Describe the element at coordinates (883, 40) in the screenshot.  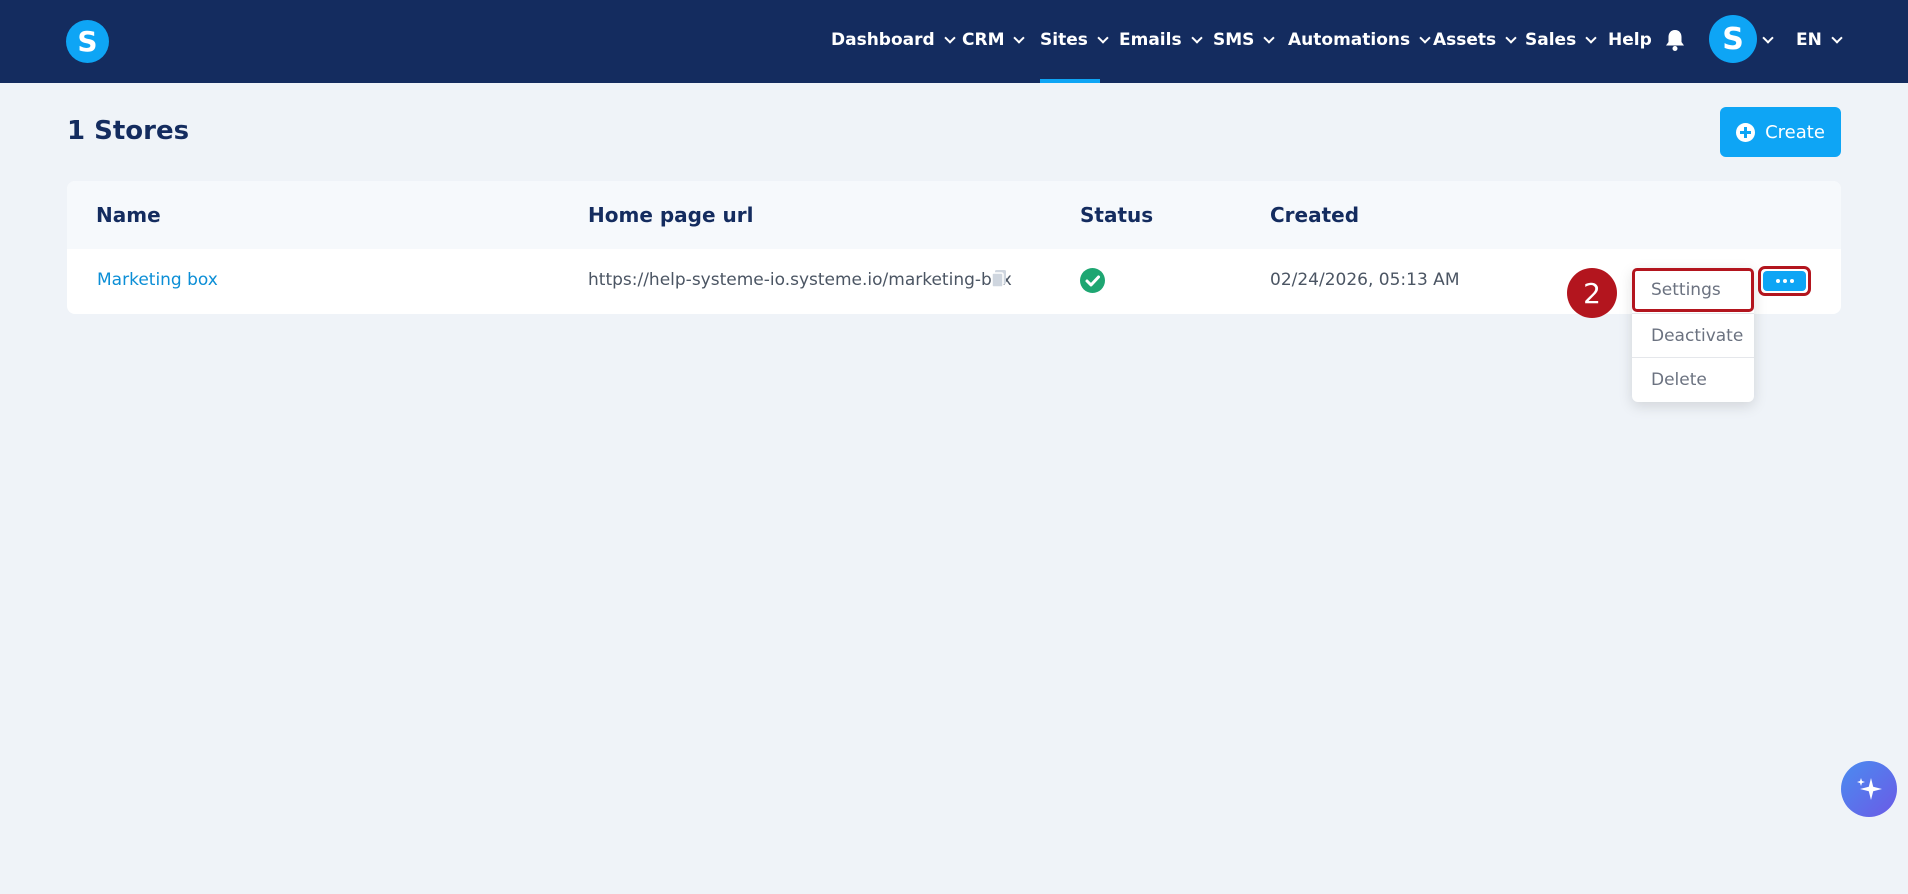
I see `nav-dashboard-label: Dashboard` at that location.